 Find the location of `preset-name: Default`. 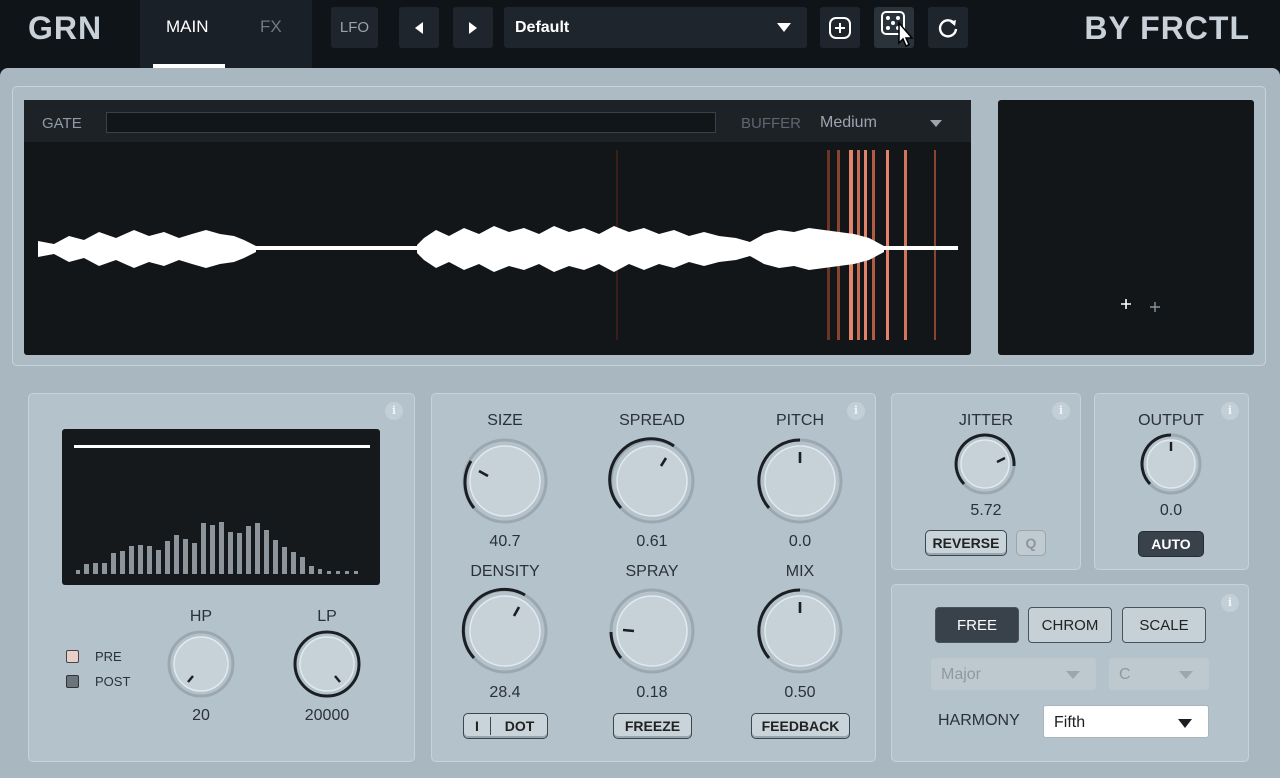

preset-name: Default is located at coordinates (542, 27).